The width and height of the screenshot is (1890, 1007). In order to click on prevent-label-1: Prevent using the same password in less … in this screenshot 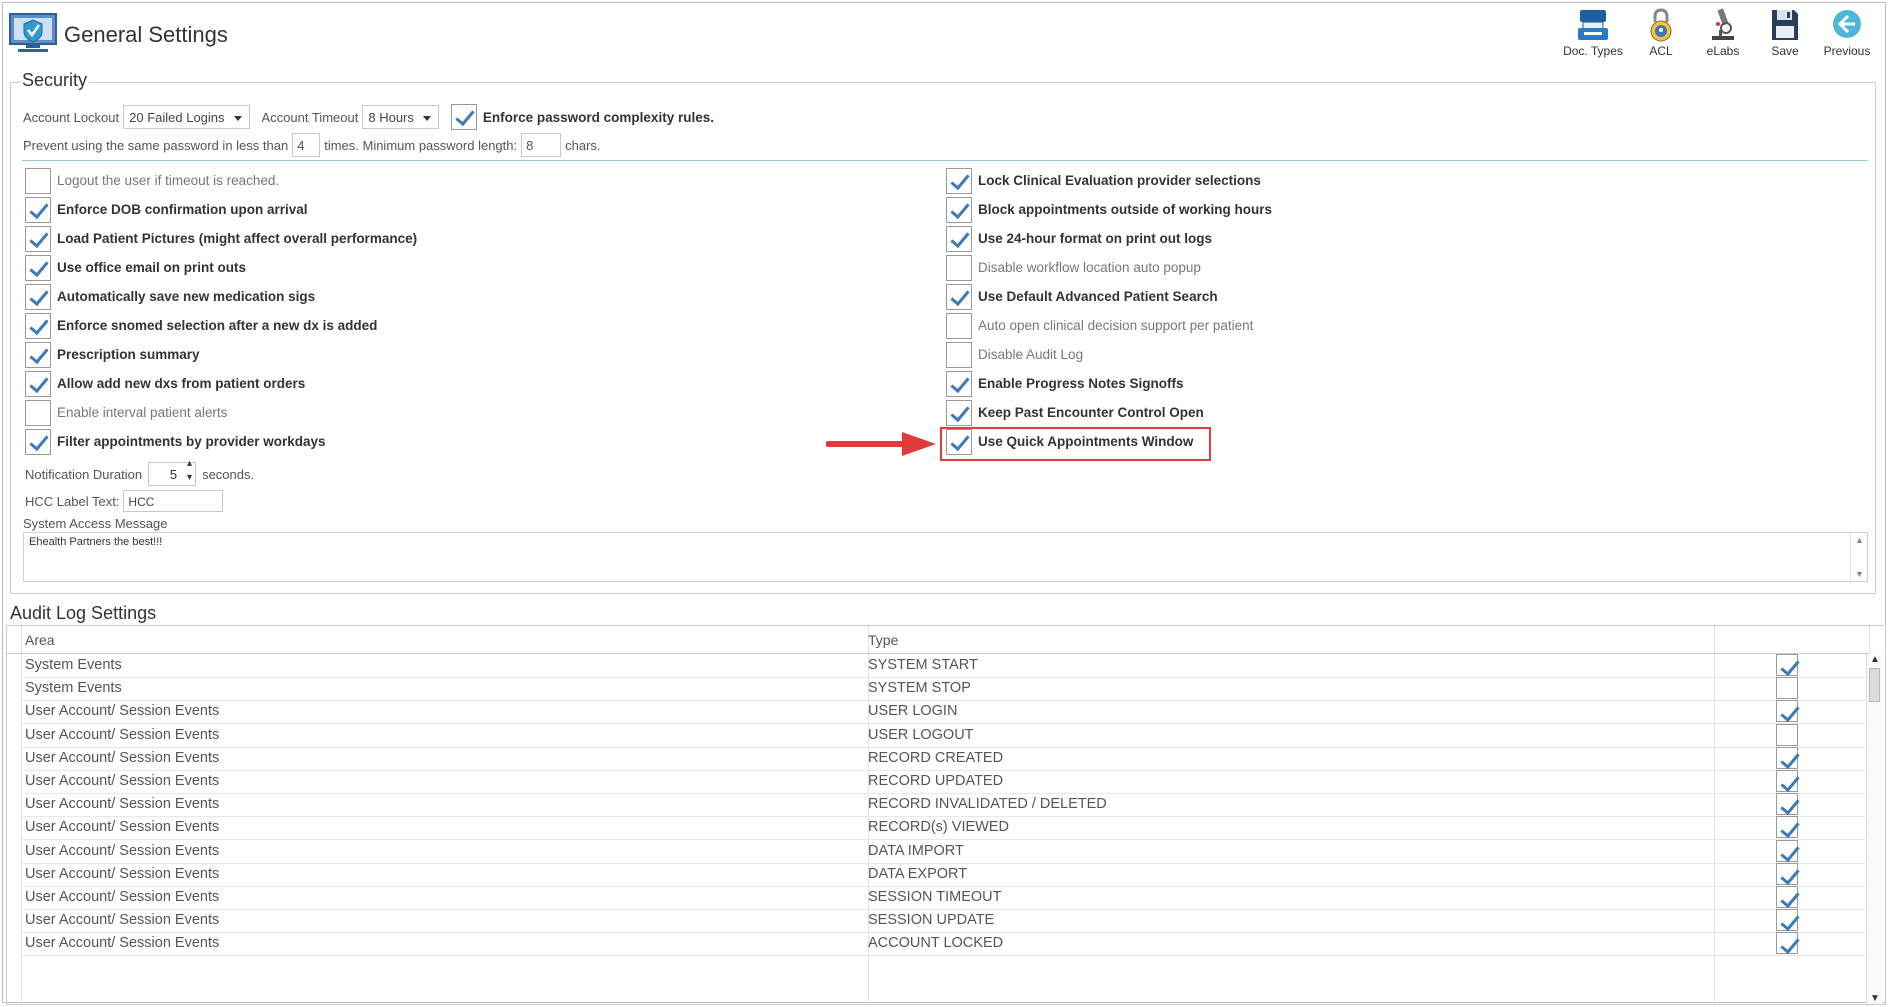, I will do `click(156, 145)`.